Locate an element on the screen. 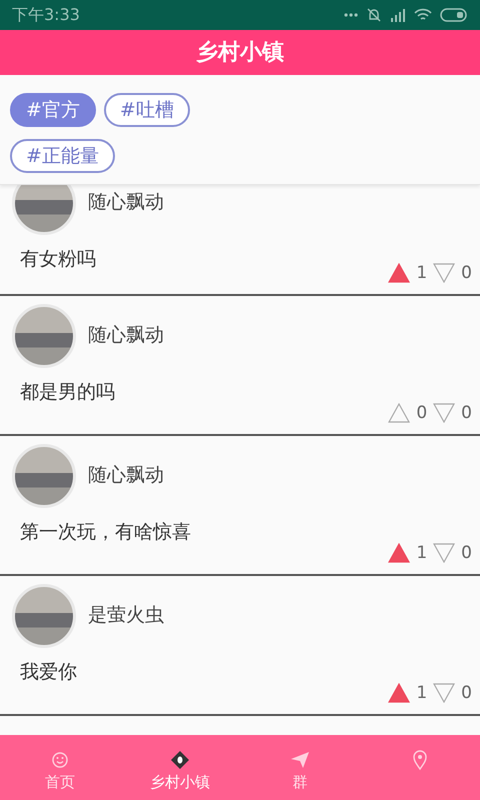 Image resolution: width=480 pixels, height=800 pixels. status-time: 下午3:33 is located at coordinates (46, 15).